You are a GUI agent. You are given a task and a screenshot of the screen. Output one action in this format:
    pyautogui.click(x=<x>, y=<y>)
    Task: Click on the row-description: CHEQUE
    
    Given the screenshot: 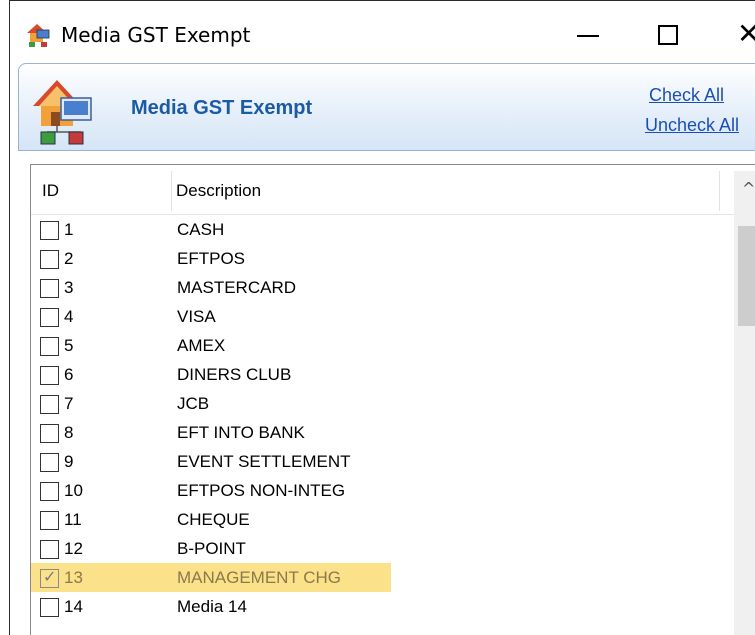 What is the action you would take?
    pyautogui.click(x=213, y=519)
    